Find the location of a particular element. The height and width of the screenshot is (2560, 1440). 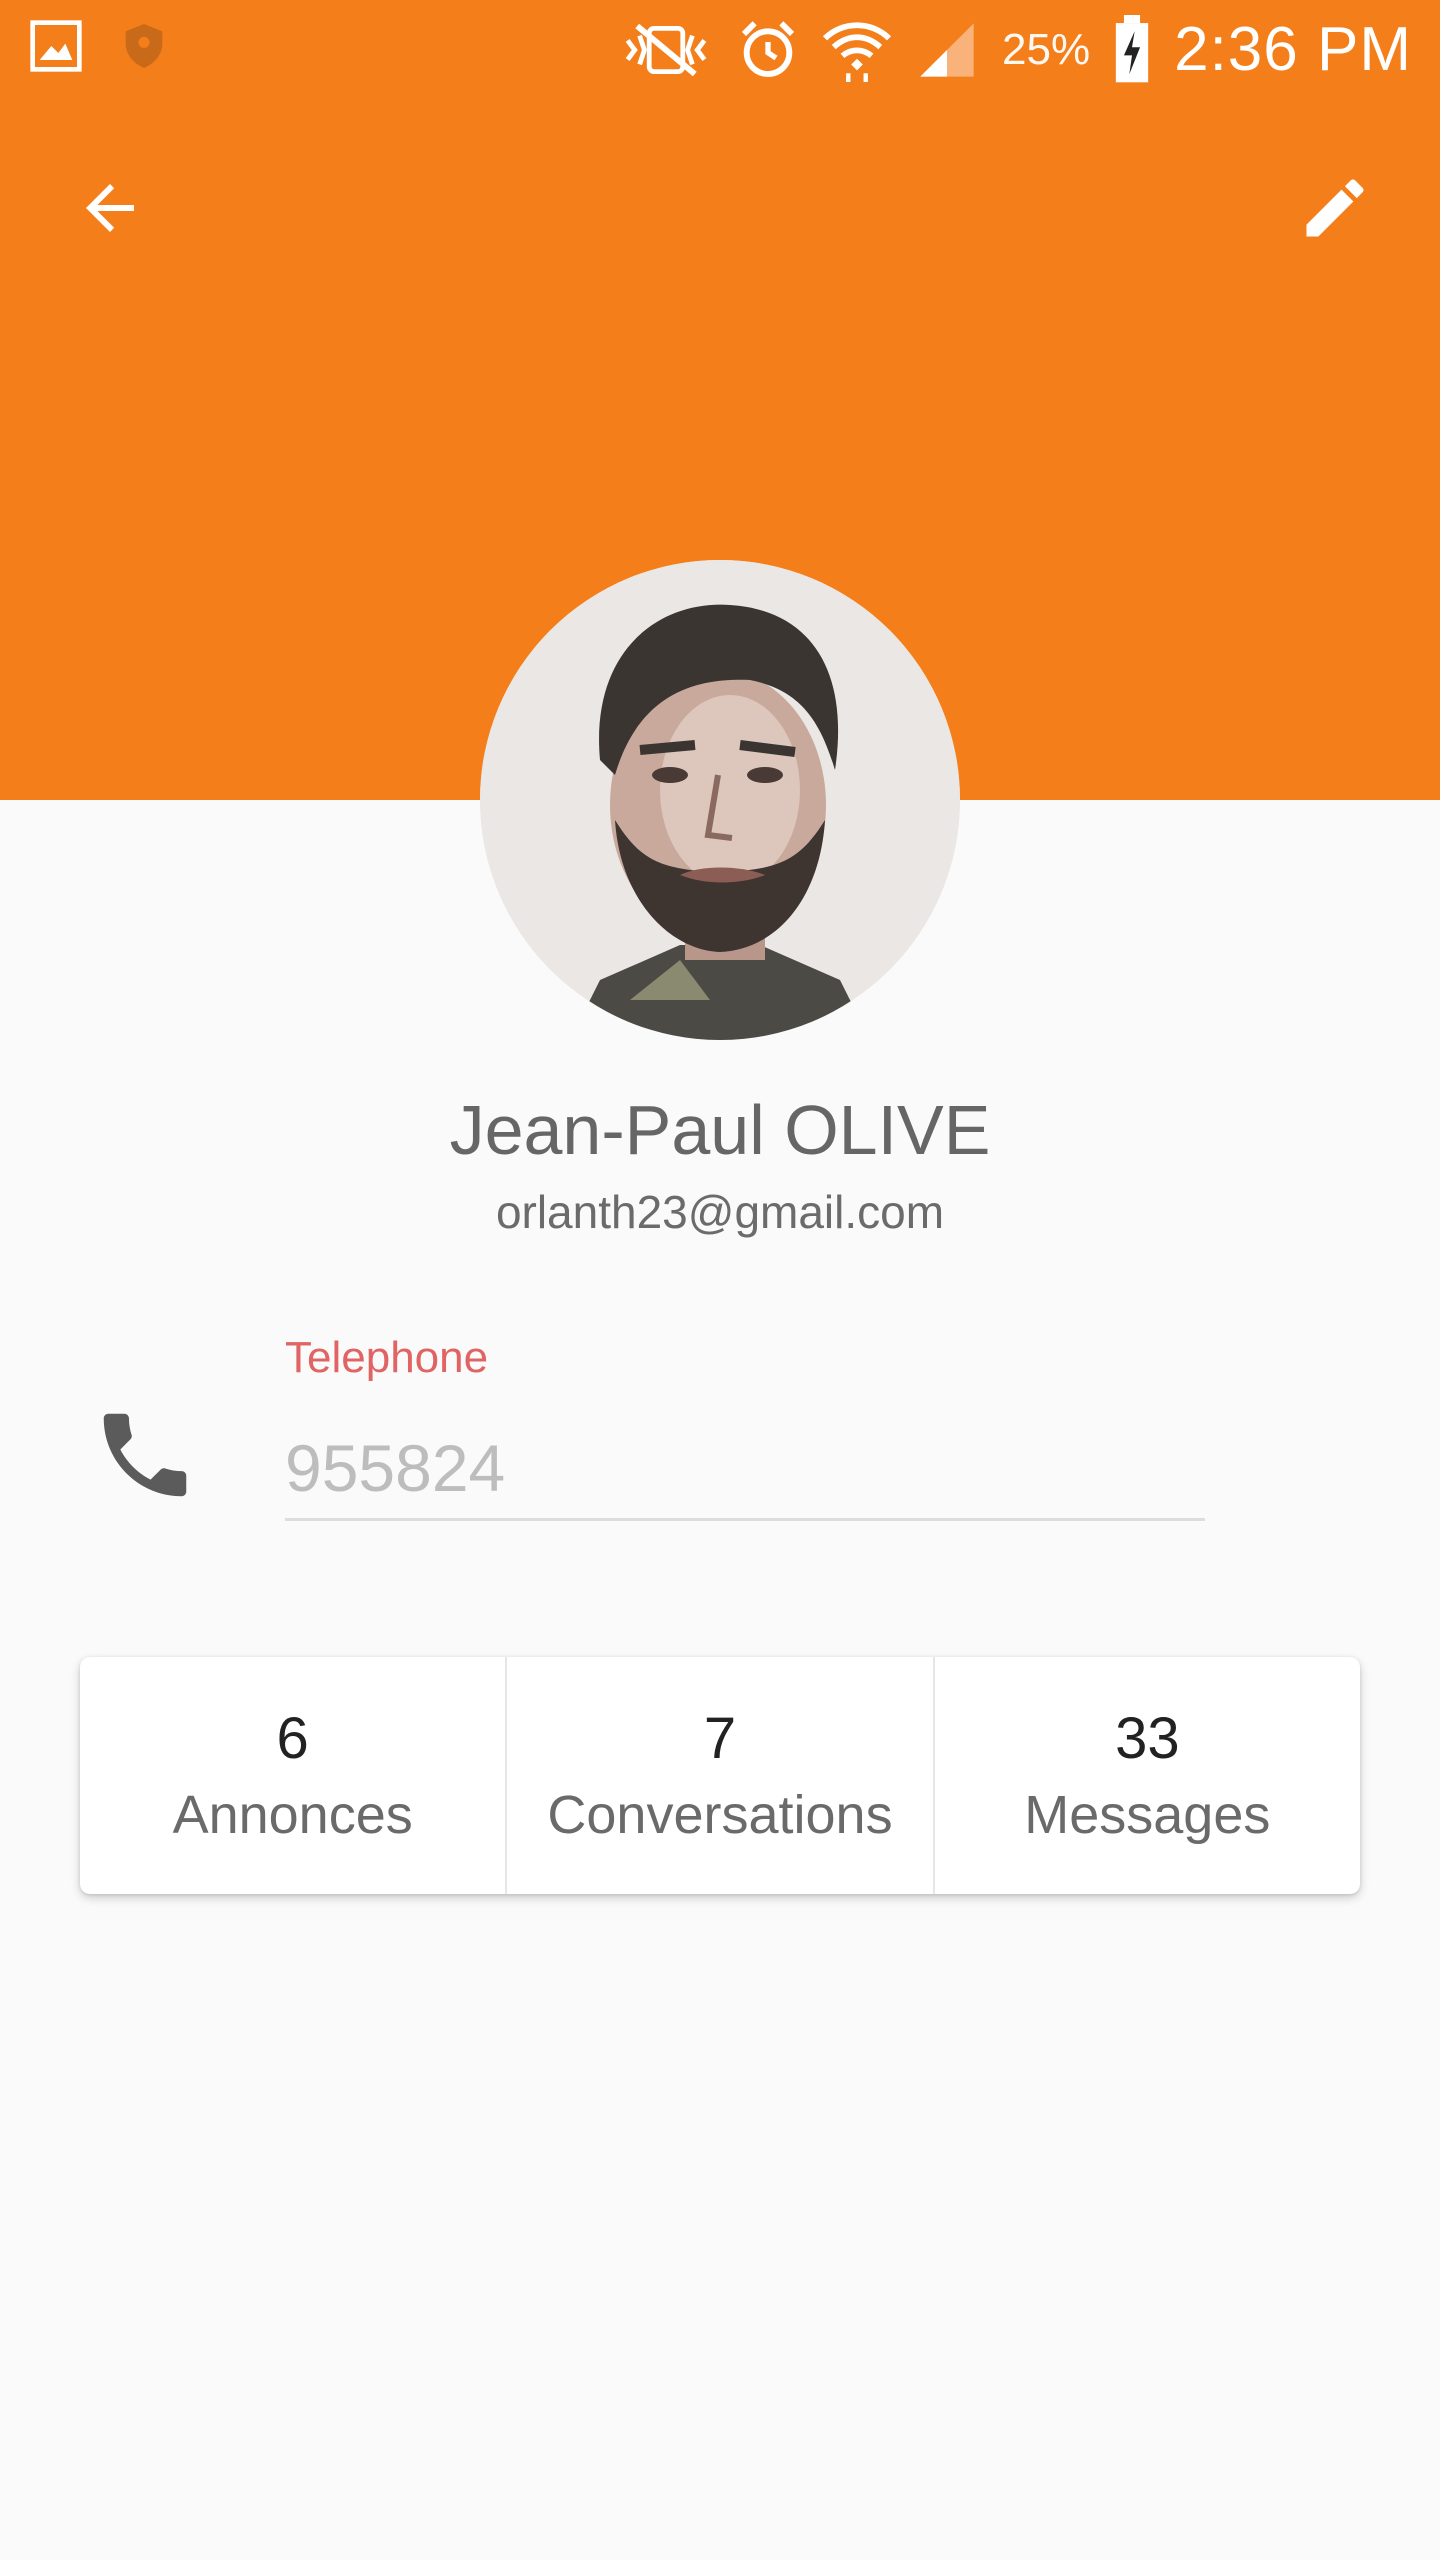

status-time: 2:36 PM is located at coordinates (1293, 49).